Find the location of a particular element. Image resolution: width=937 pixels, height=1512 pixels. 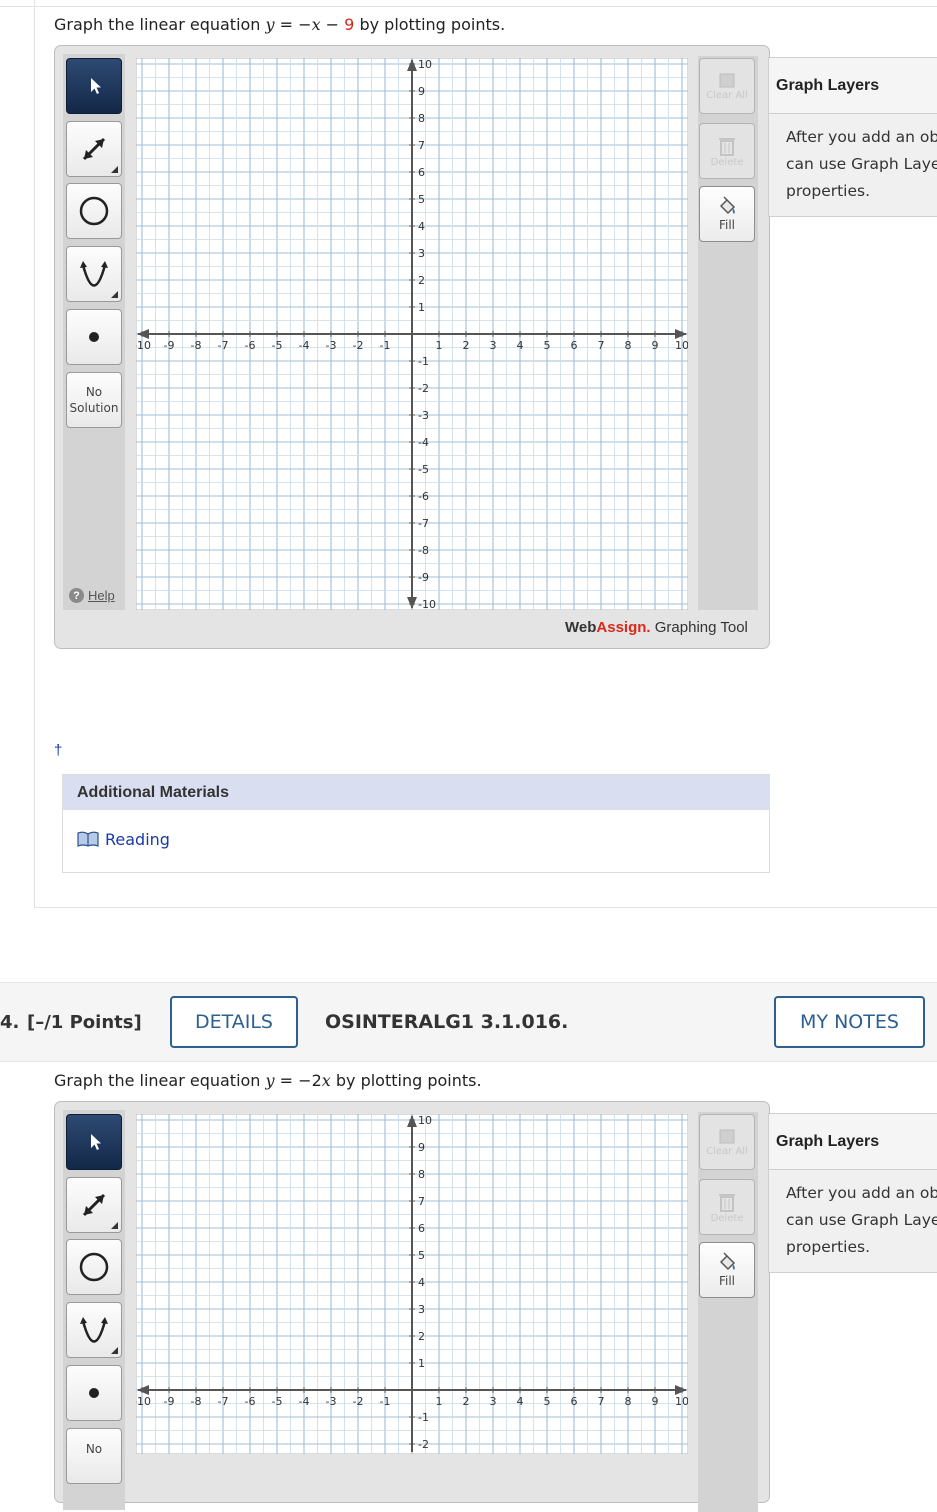

no-solution-label-1: No is located at coordinates (94, 1449).